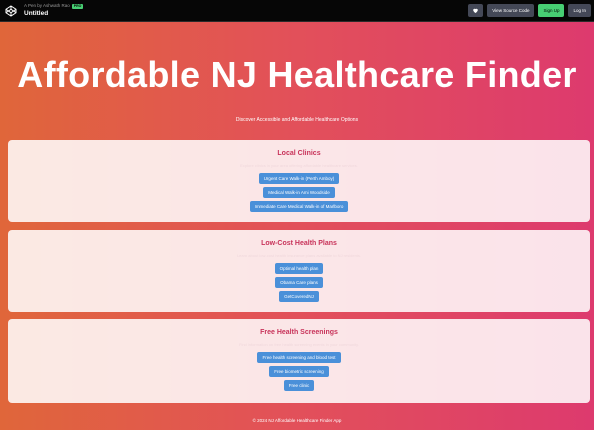  I want to click on pen-author: A Pen by Ashwath Rao, so click(47, 6).